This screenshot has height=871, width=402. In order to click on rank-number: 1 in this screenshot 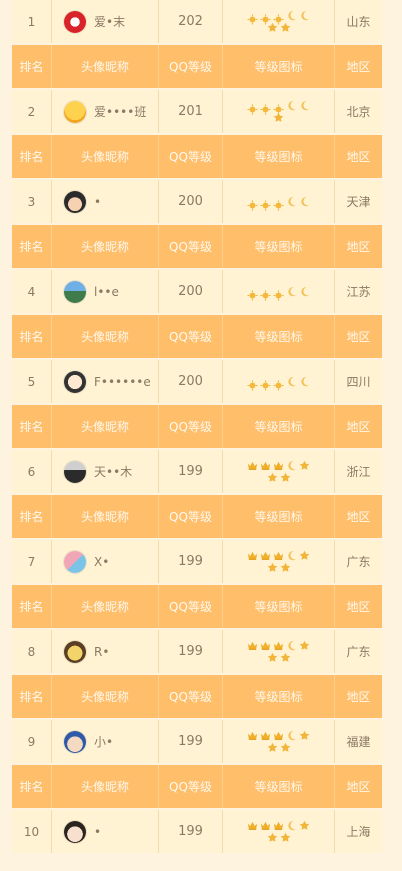, I will do `click(32, 21)`.